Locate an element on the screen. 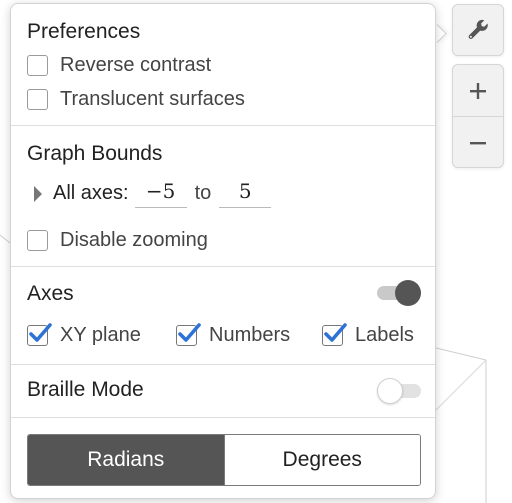 This screenshot has width=512, height=503. wrench-icon is located at coordinates (478, 29).